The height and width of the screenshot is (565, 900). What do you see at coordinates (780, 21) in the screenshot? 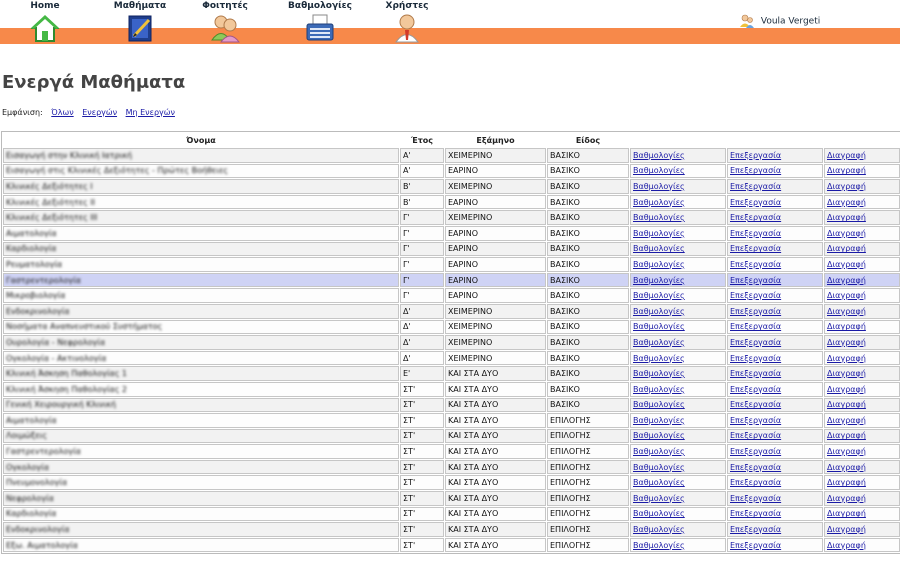
I see `current-user: Voula Vergeti` at bounding box center [780, 21].